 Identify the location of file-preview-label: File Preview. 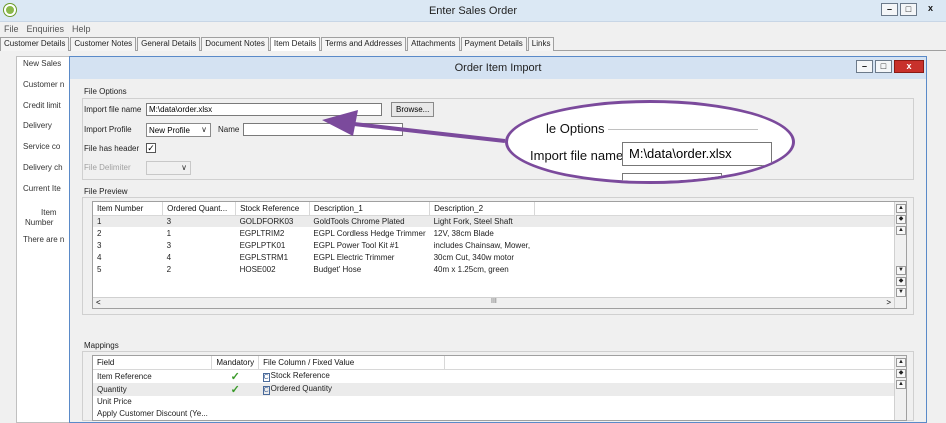
(106, 191).